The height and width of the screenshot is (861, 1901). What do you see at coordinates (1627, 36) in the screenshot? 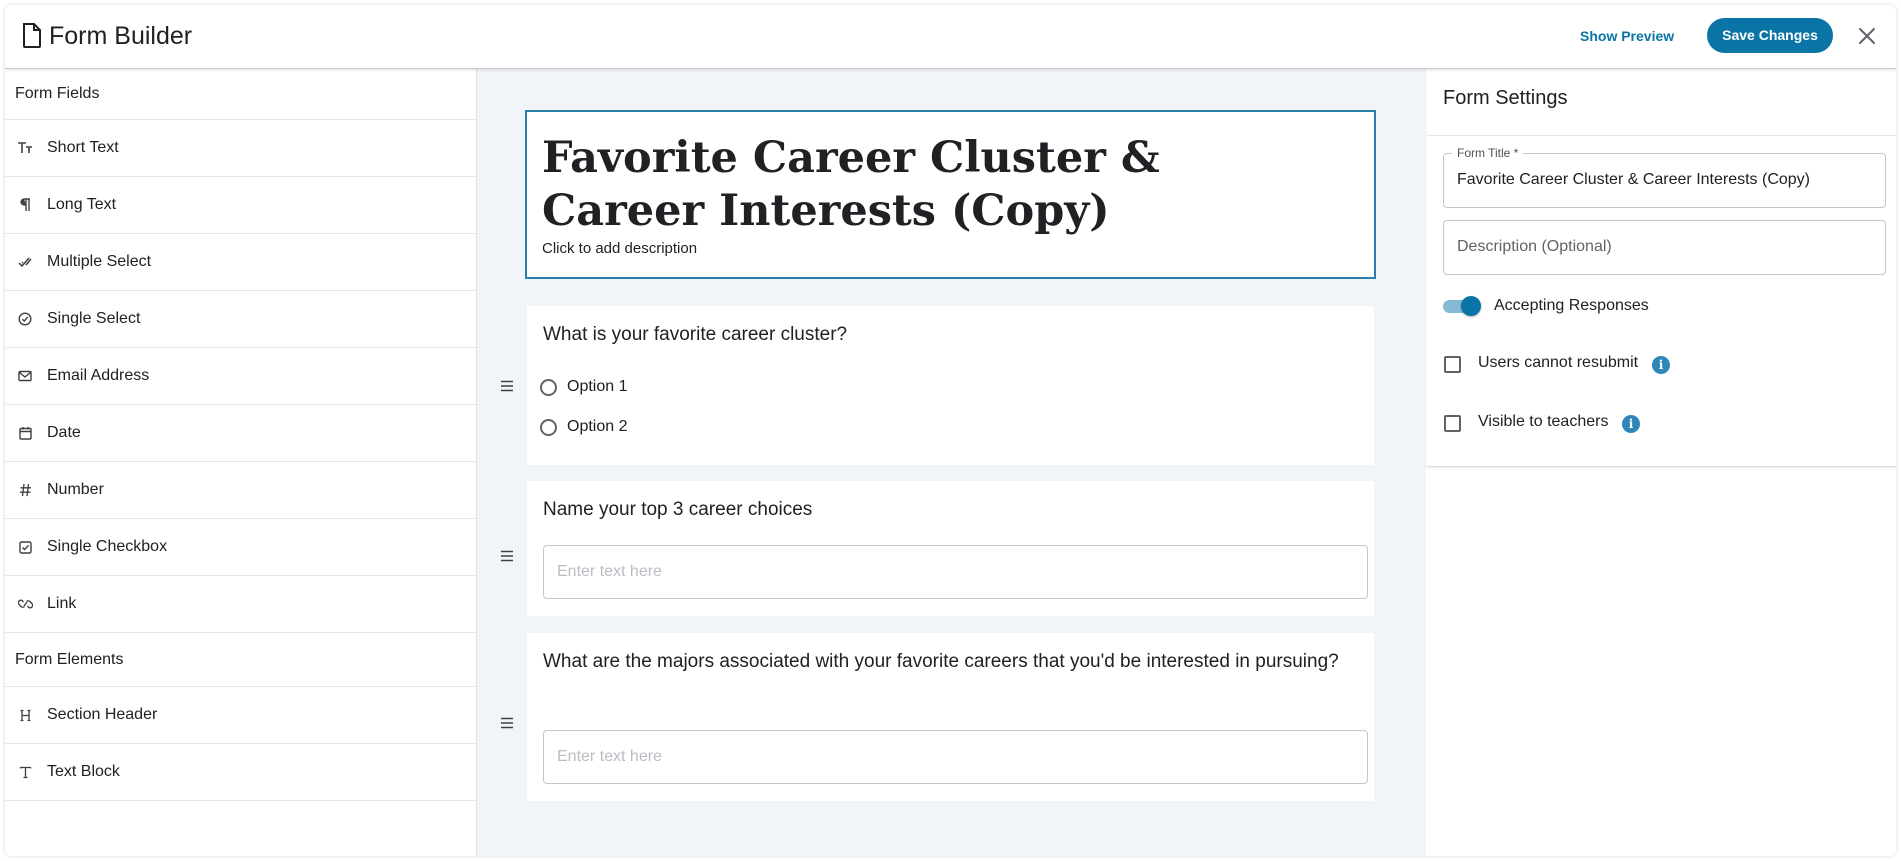
I see `show-preview-button: Show Preview` at bounding box center [1627, 36].